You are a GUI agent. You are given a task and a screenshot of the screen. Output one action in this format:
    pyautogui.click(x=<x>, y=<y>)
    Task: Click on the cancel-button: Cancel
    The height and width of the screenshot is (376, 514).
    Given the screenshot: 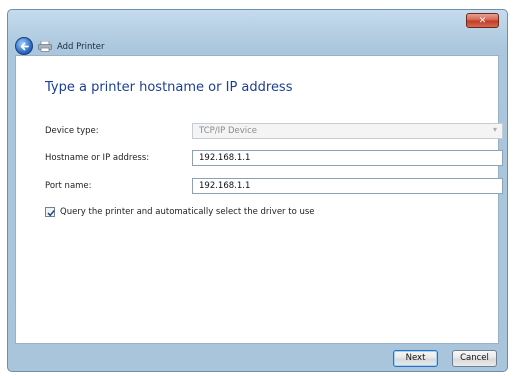 What is the action you would take?
    pyautogui.click(x=474, y=358)
    